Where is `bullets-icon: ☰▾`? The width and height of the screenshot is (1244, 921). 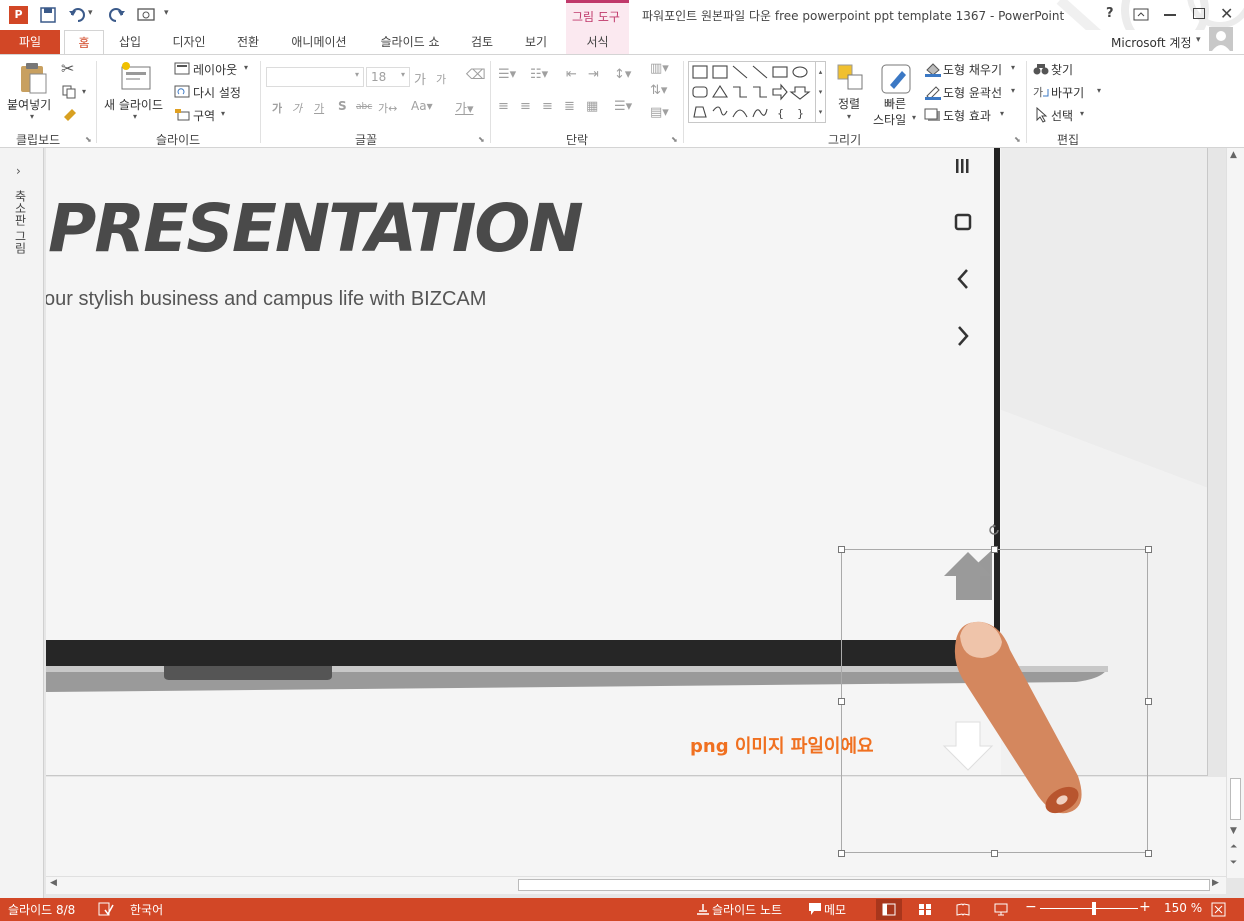
bullets-icon: ☰▾ is located at coordinates (507, 74).